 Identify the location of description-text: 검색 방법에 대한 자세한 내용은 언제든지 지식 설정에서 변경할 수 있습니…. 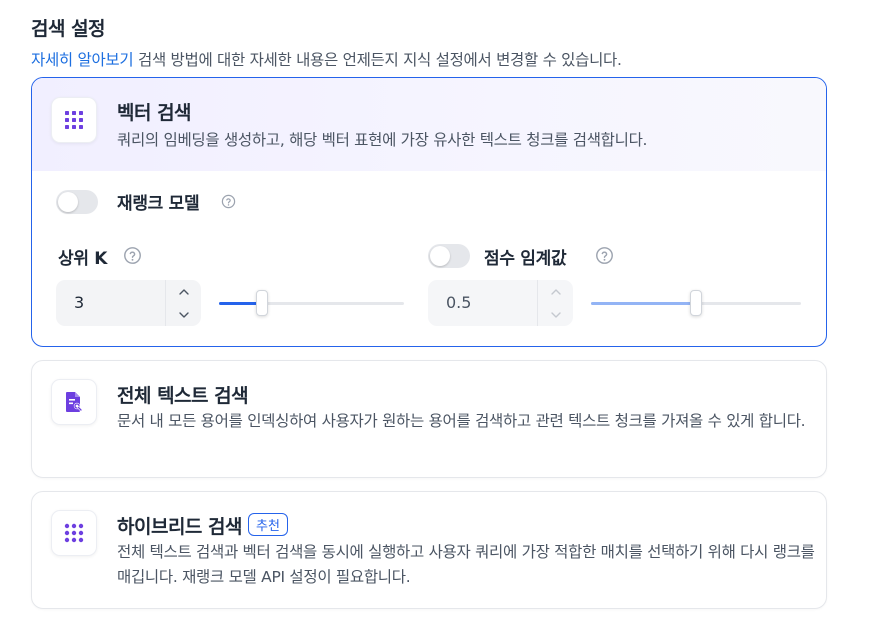
(377, 60).